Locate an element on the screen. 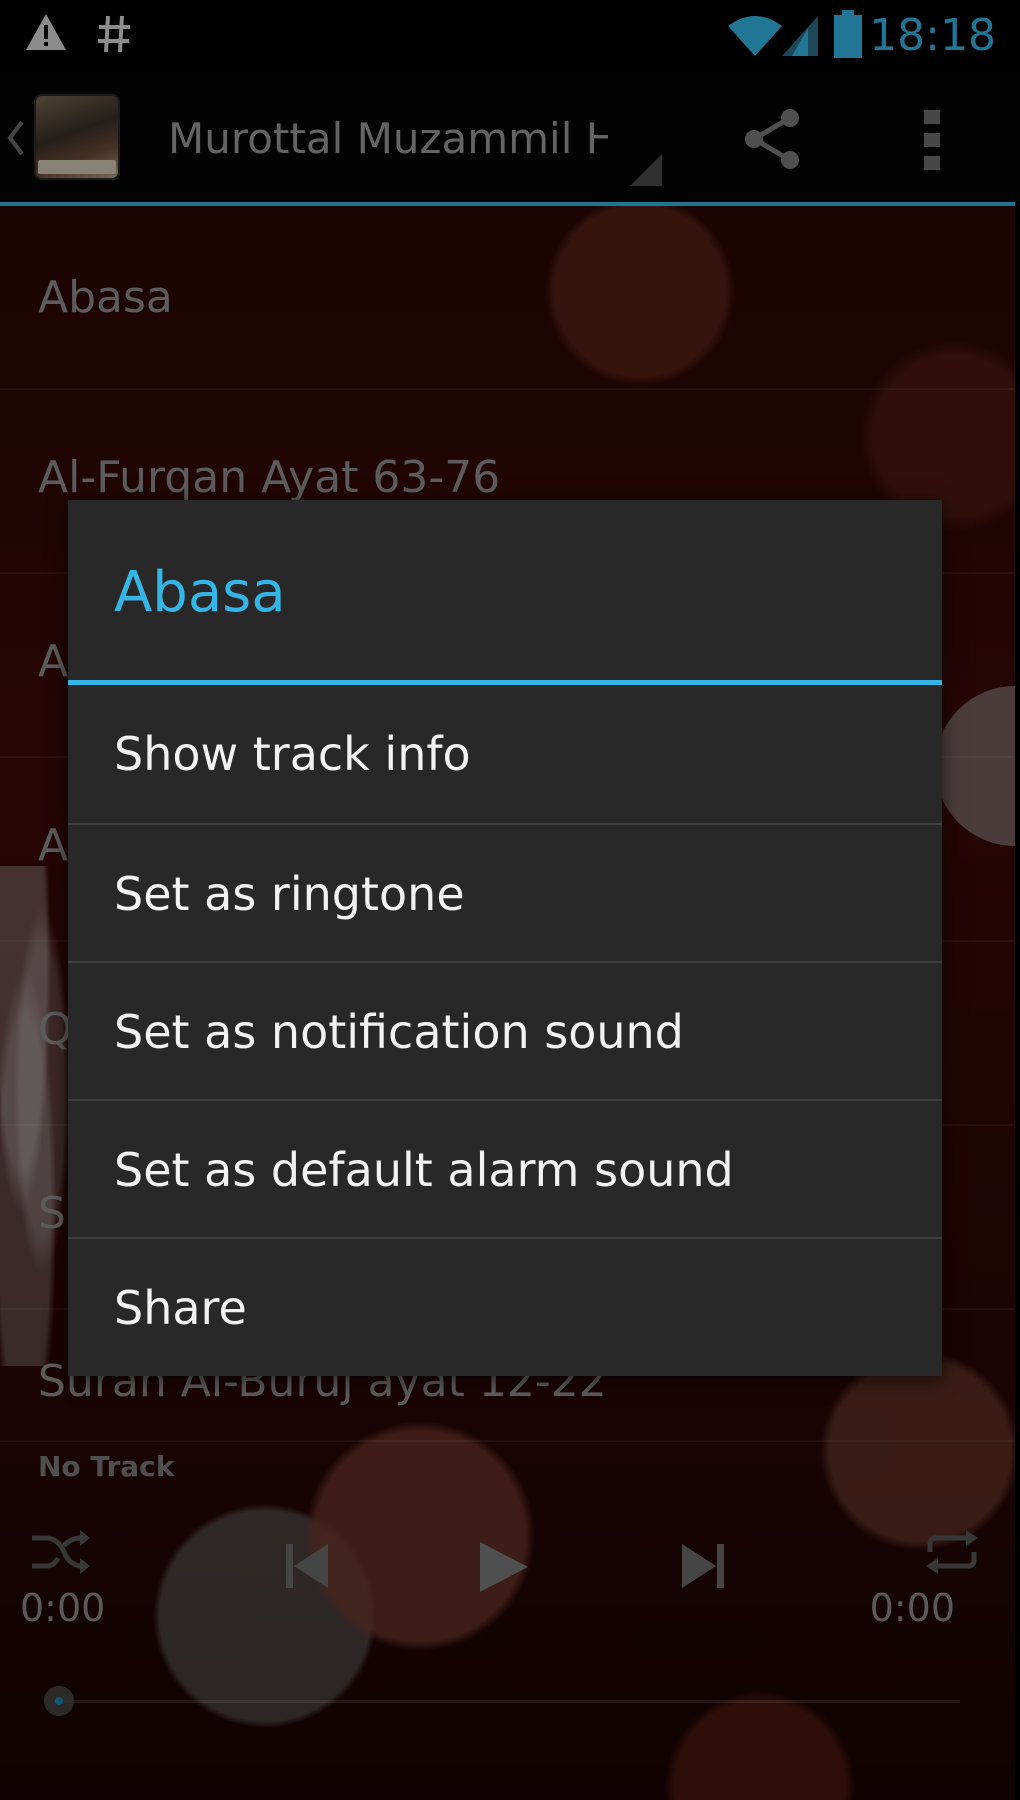 Image resolution: width=1020 pixels, height=1800 pixels. menu-item-label: Share is located at coordinates (180, 1308).